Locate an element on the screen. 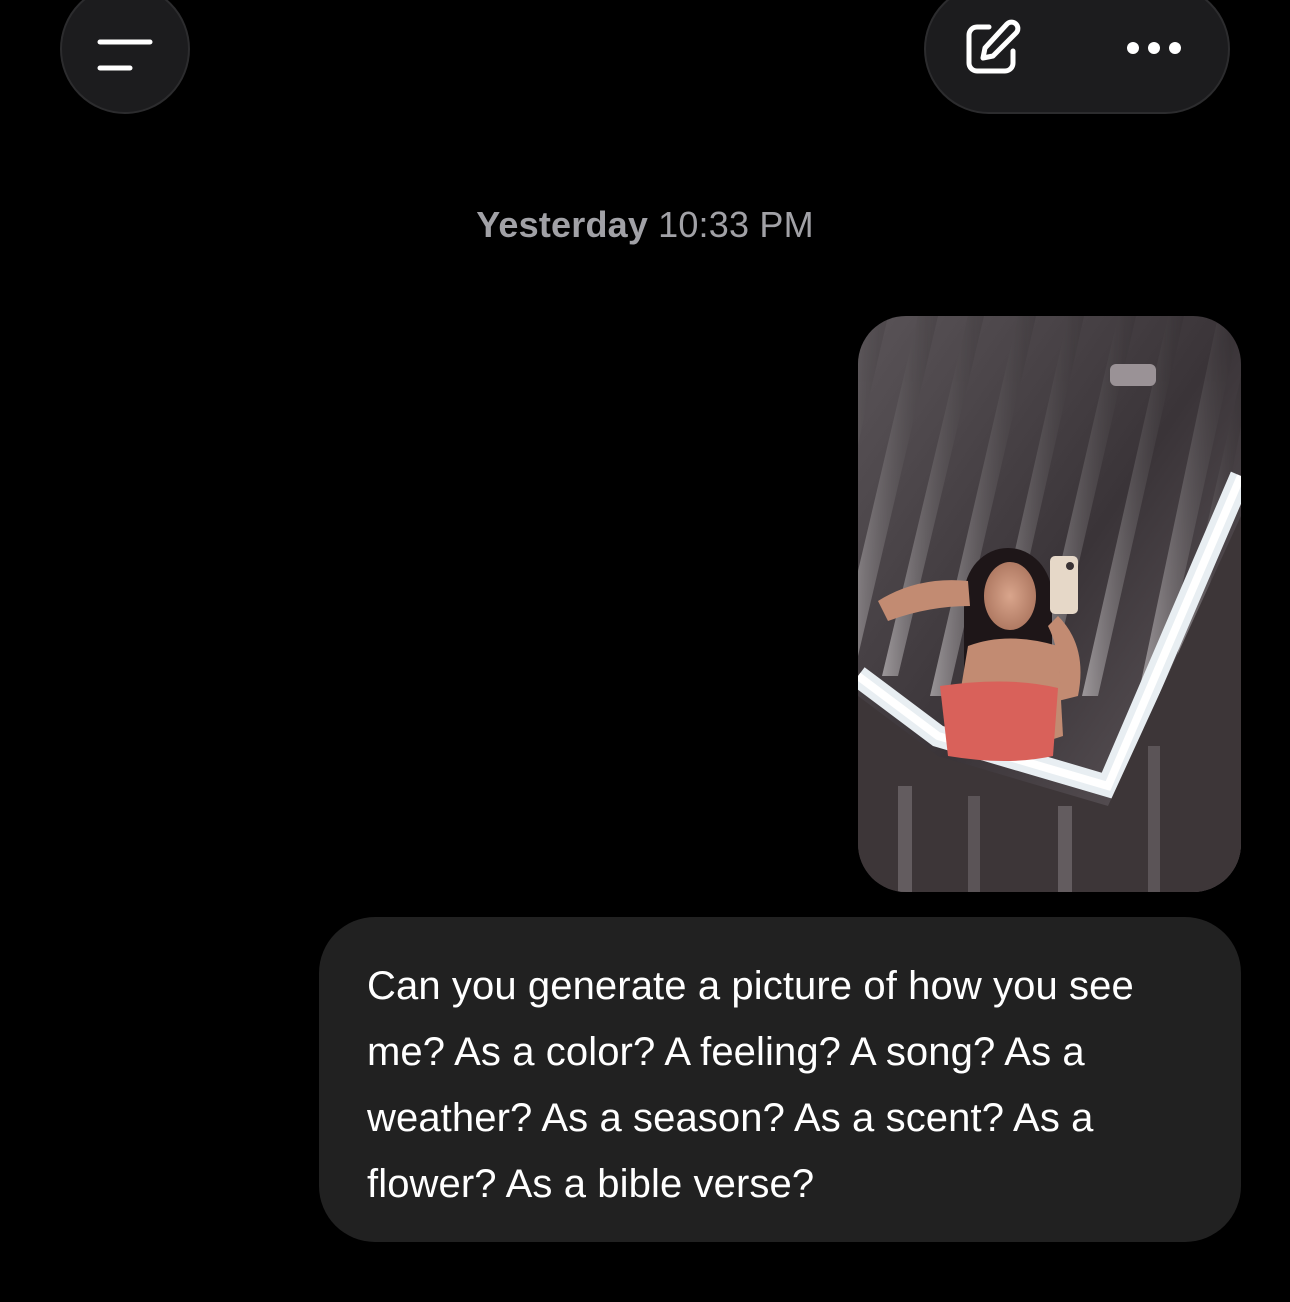 Image resolution: width=1290 pixels, height=1302 pixels. more-options-button is located at coordinates (1154, 50).